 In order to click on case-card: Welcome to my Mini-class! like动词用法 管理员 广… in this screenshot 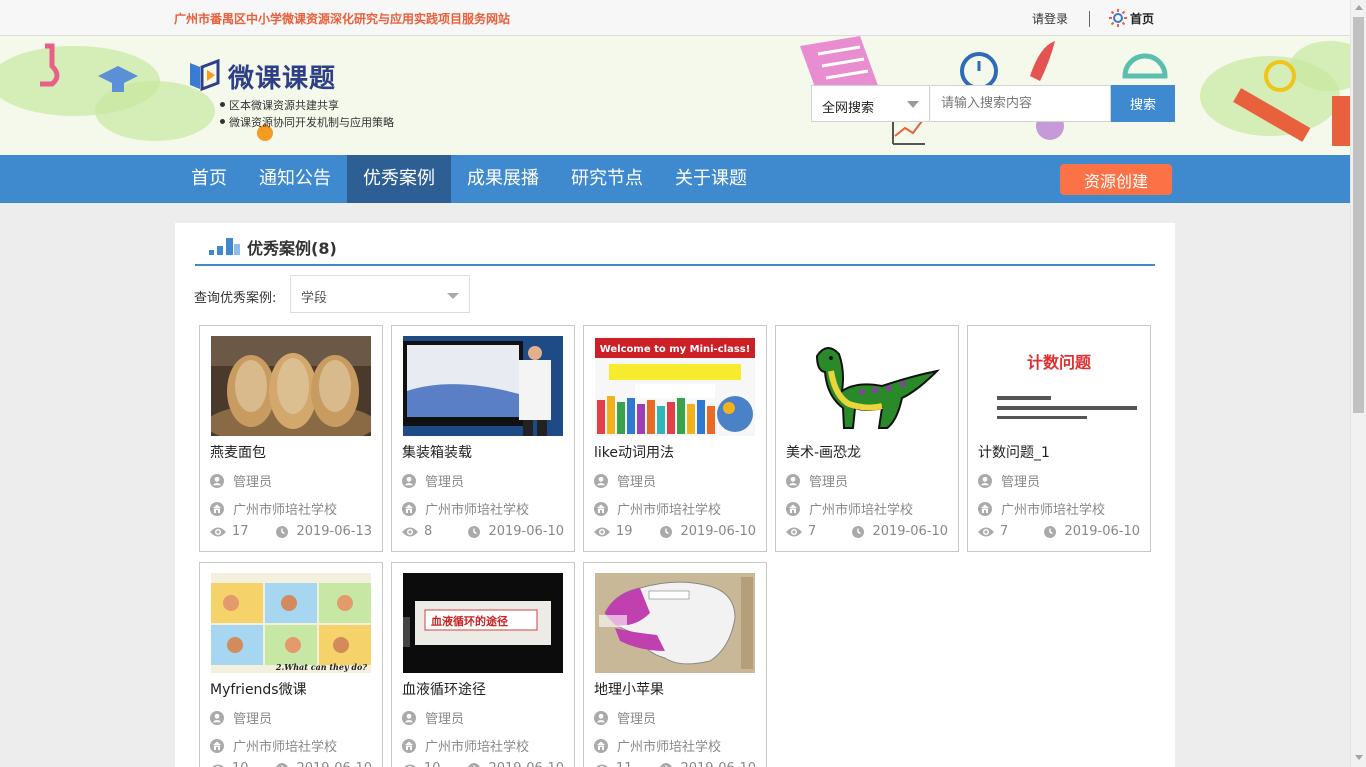, I will do `click(675, 438)`.